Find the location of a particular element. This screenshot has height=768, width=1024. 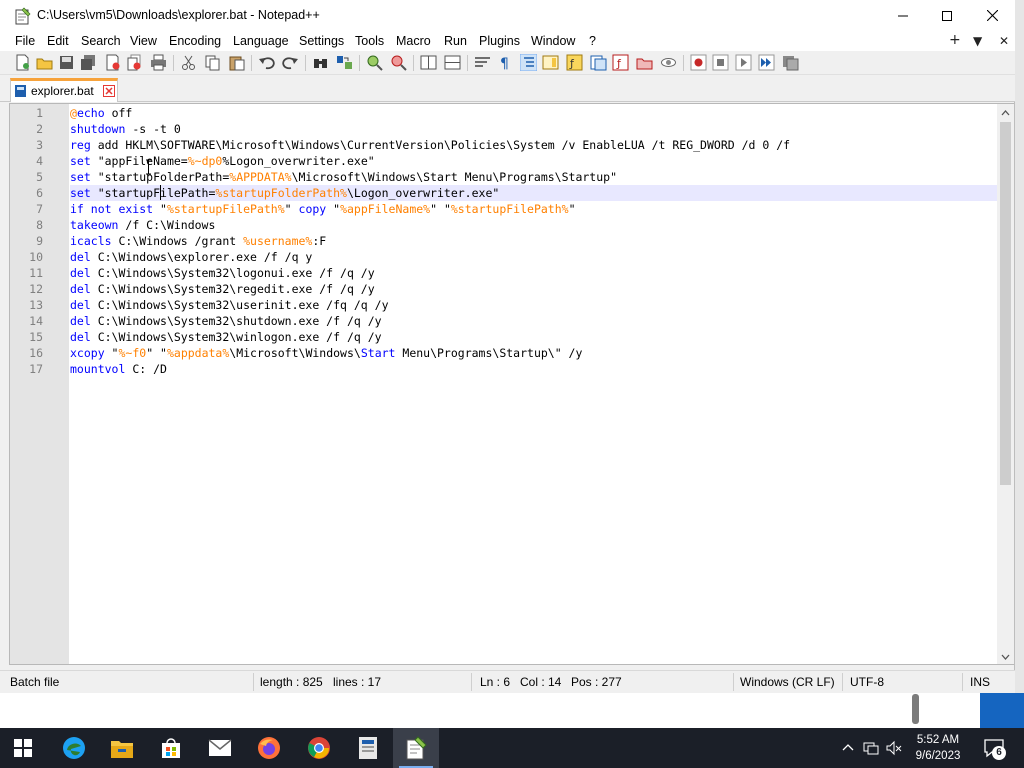

stop-recording-icon is located at coordinates (720, 62).